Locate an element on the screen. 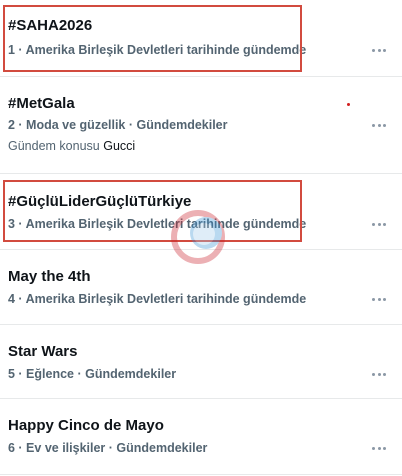  trend-meta: 2 · Moda ve güzellik · Gündemdekiler is located at coordinates (118, 125).